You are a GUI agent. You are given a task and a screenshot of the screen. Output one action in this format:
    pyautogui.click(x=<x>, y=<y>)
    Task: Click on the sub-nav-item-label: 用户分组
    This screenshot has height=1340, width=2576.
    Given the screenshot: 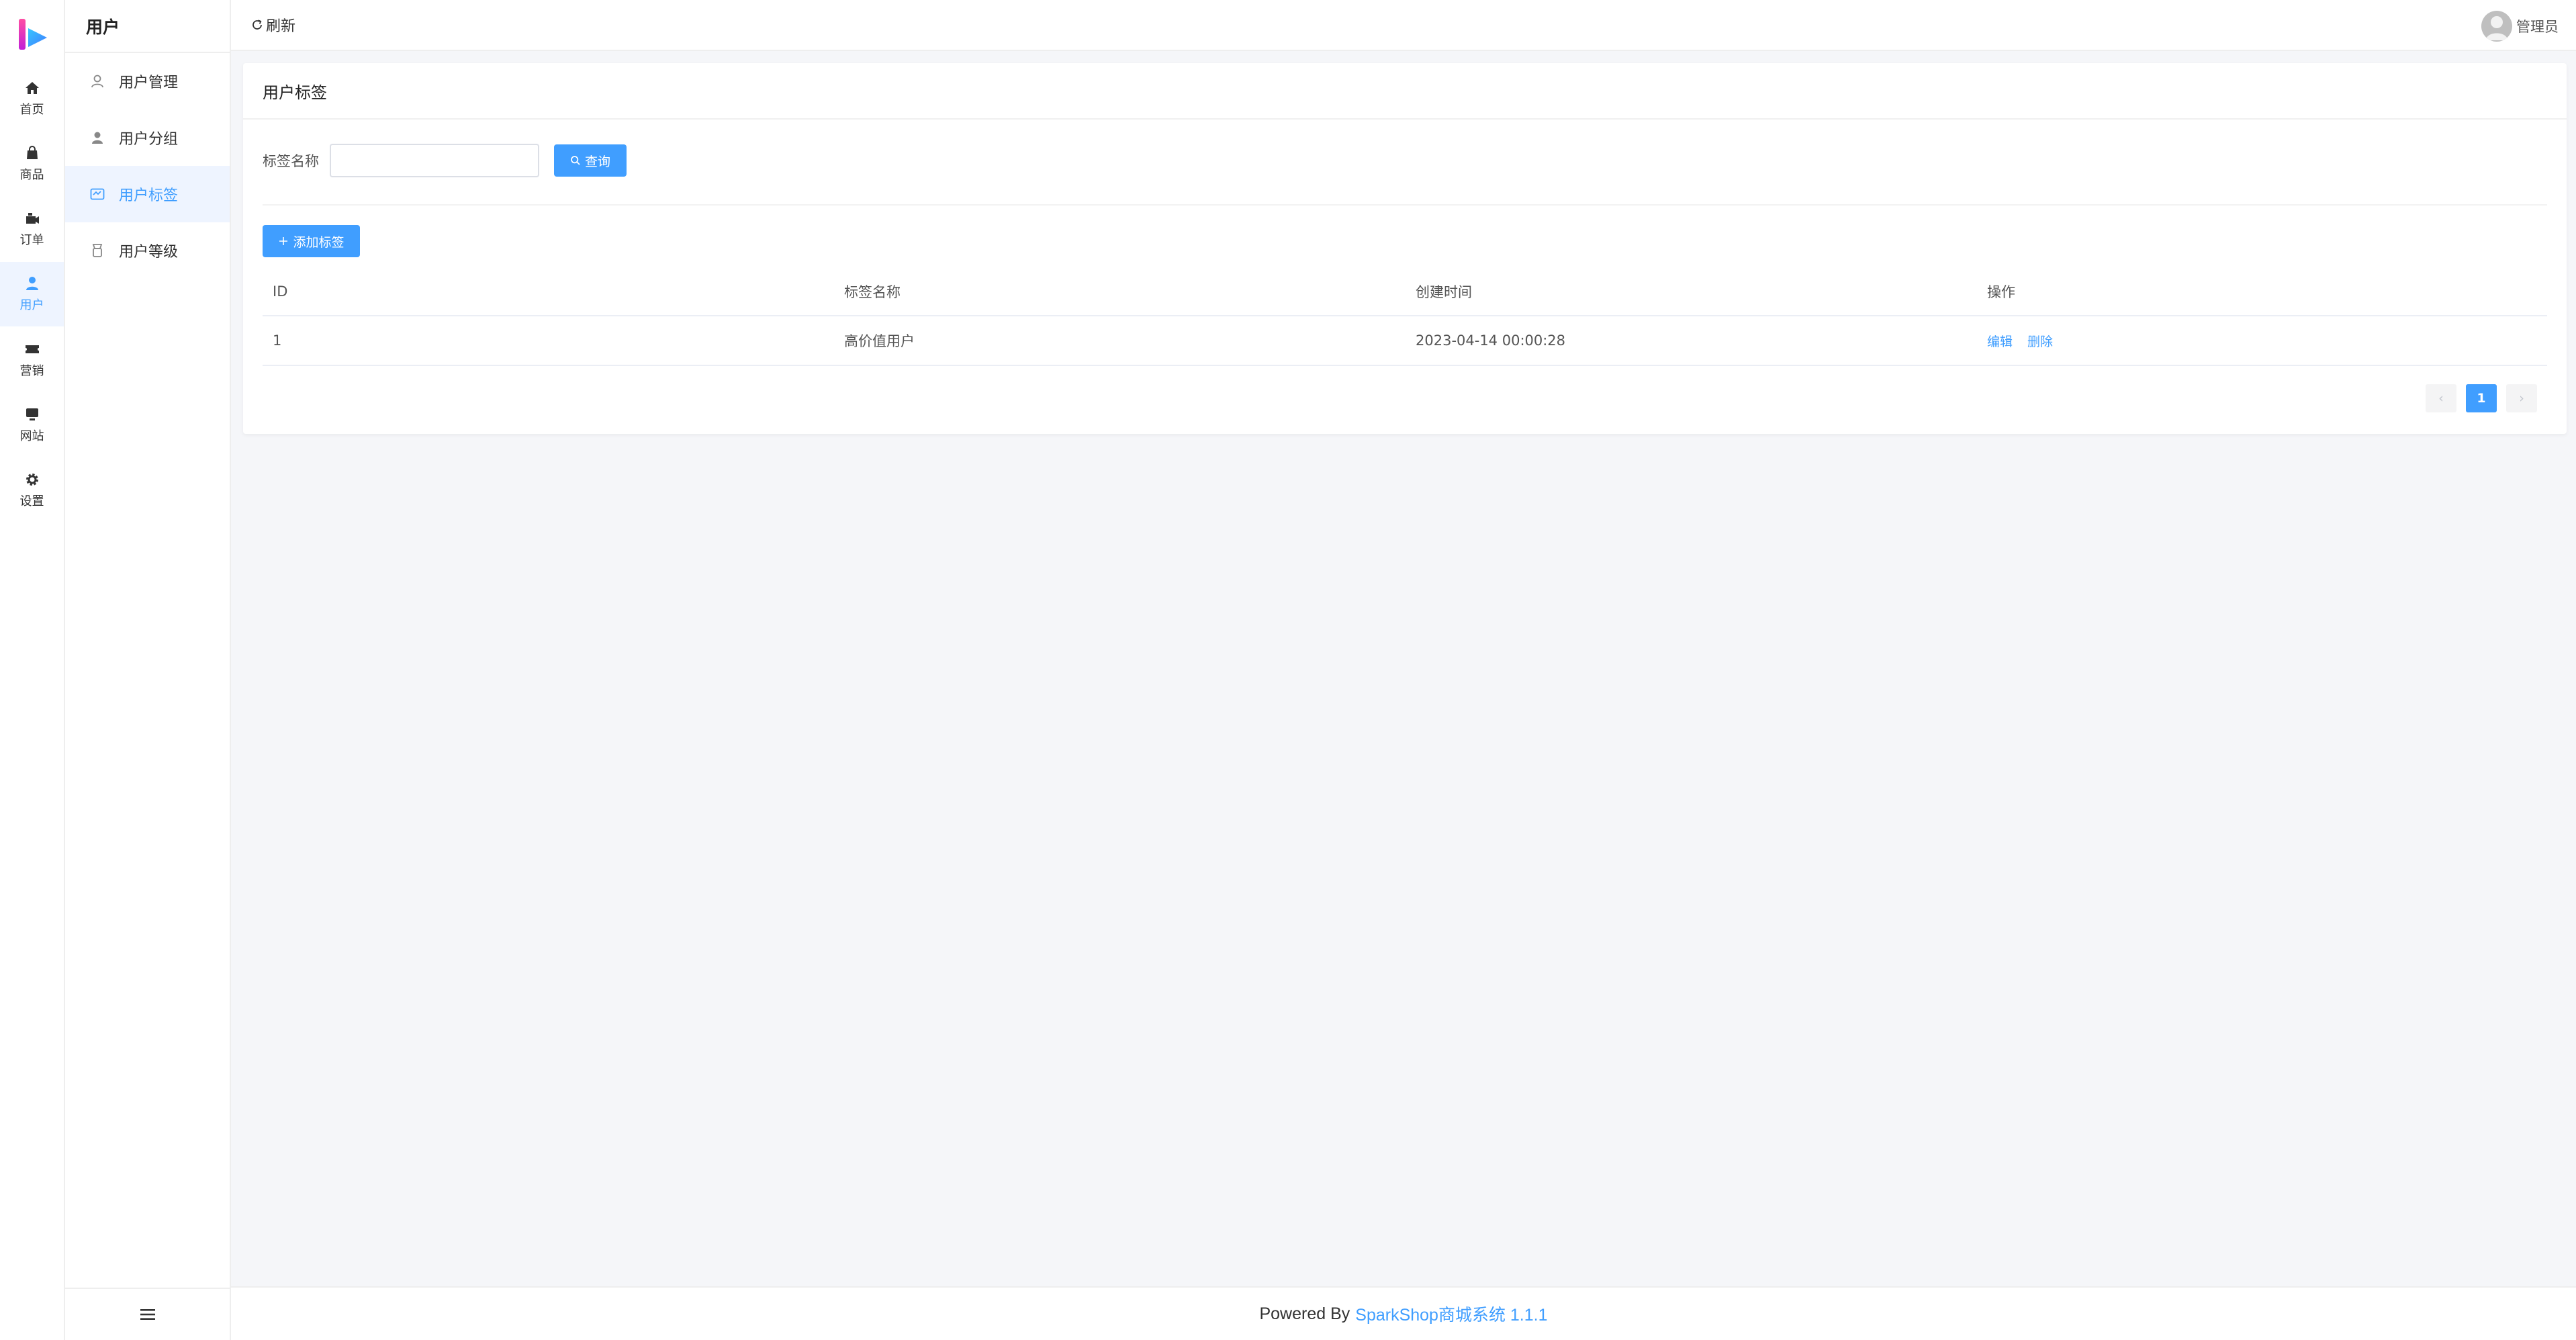 What is the action you would take?
    pyautogui.click(x=149, y=139)
    